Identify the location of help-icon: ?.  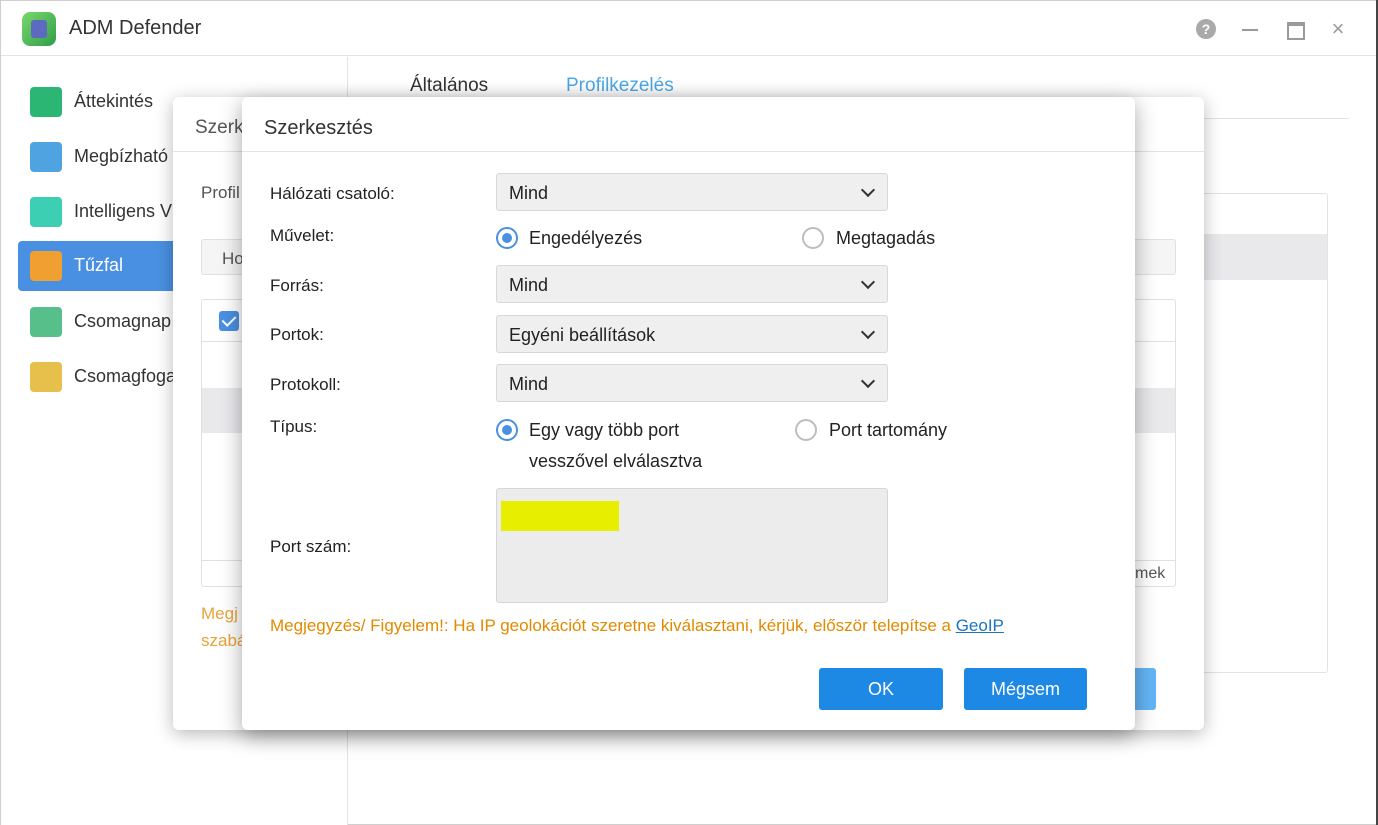
(1206, 29).